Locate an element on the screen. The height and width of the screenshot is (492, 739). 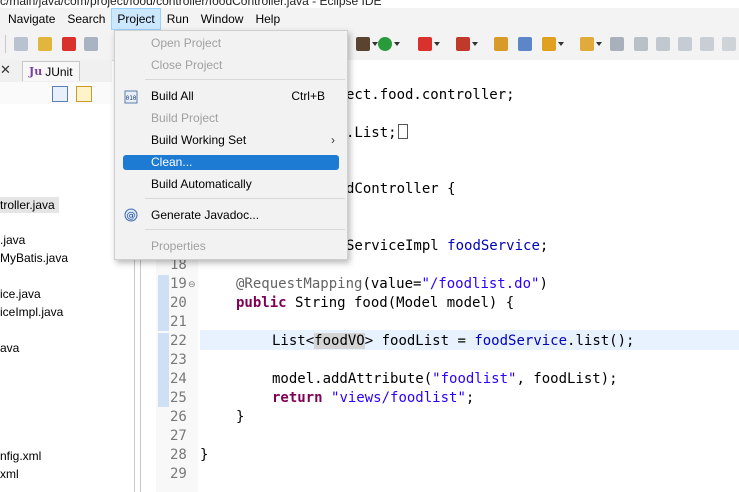
annotation-icon is located at coordinates (663, 44).